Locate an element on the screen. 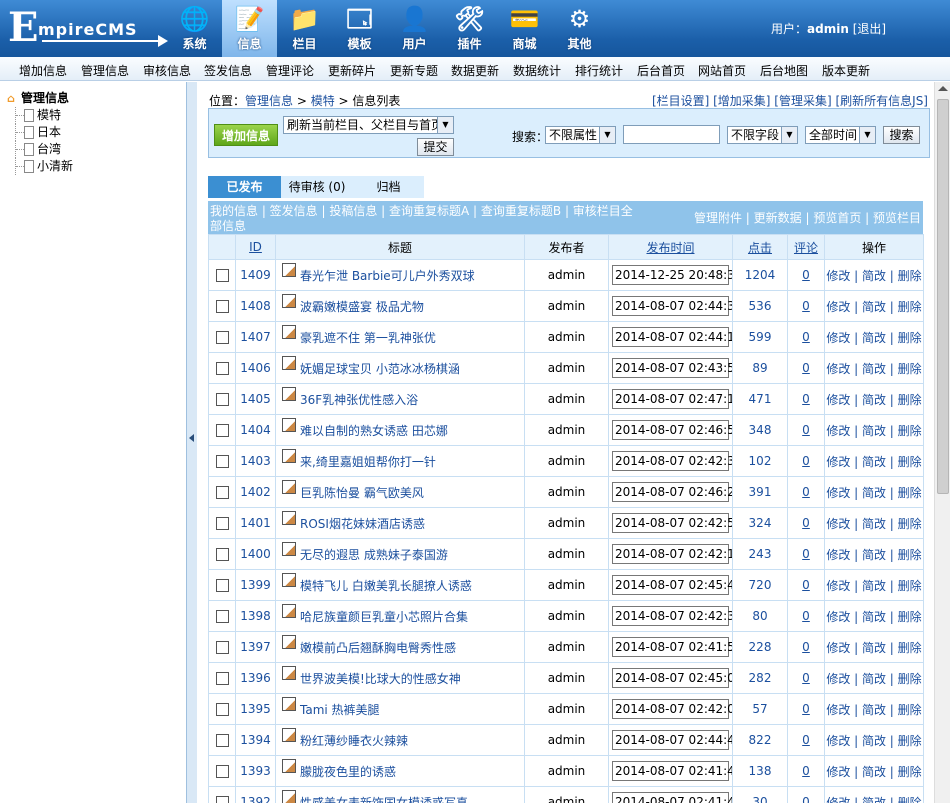 The width and height of the screenshot is (950, 803). nav-item-1: 📝 信息 is located at coordinates (249, 28).